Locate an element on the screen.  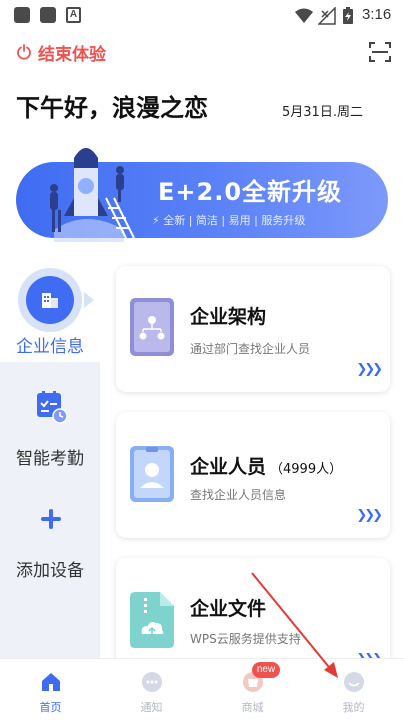
attendance-icon is located at coordinates (52, 407).